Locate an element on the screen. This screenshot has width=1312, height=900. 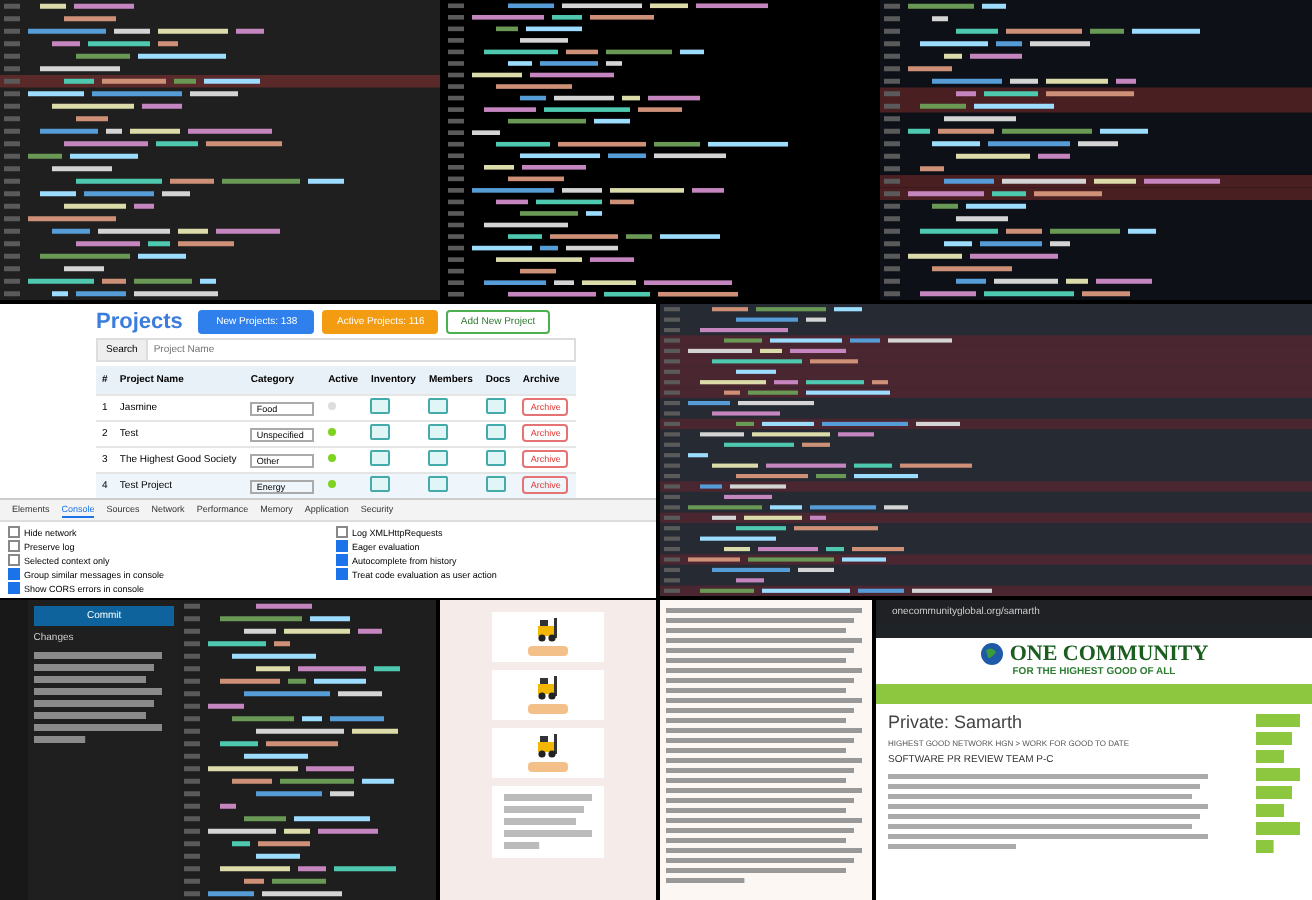
sidebar-links-drawing is located at coordinates (1278, 784).